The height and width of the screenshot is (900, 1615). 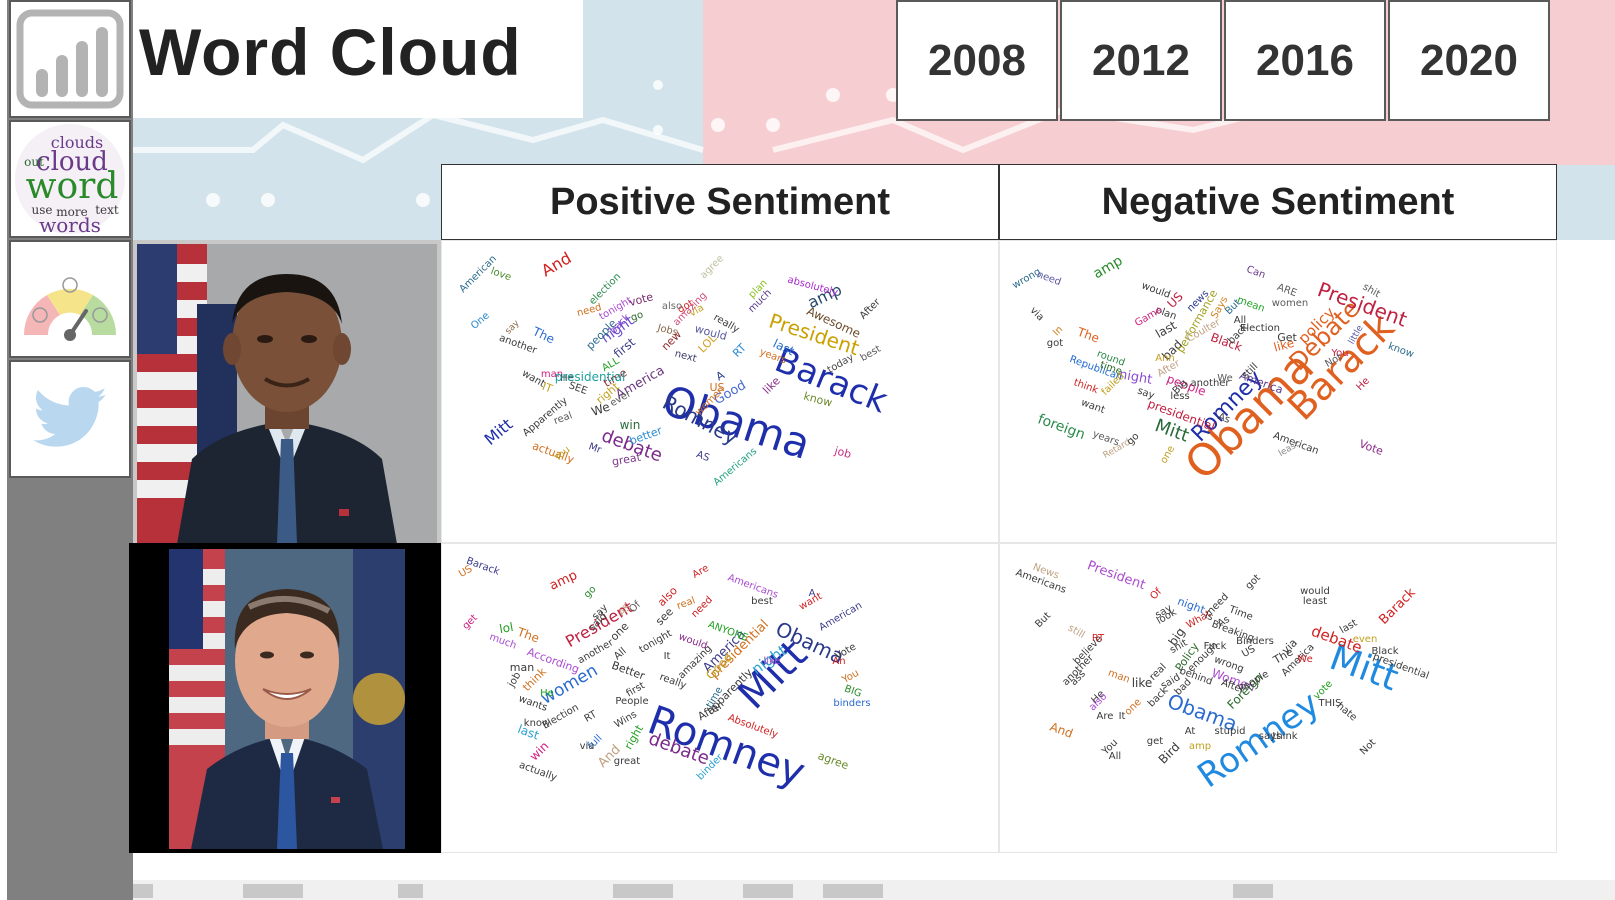 What do you see at coordinates (70, 309) in the screenshot?
I see `sentiment-gauge-icon` at bounding box center [70, 309].